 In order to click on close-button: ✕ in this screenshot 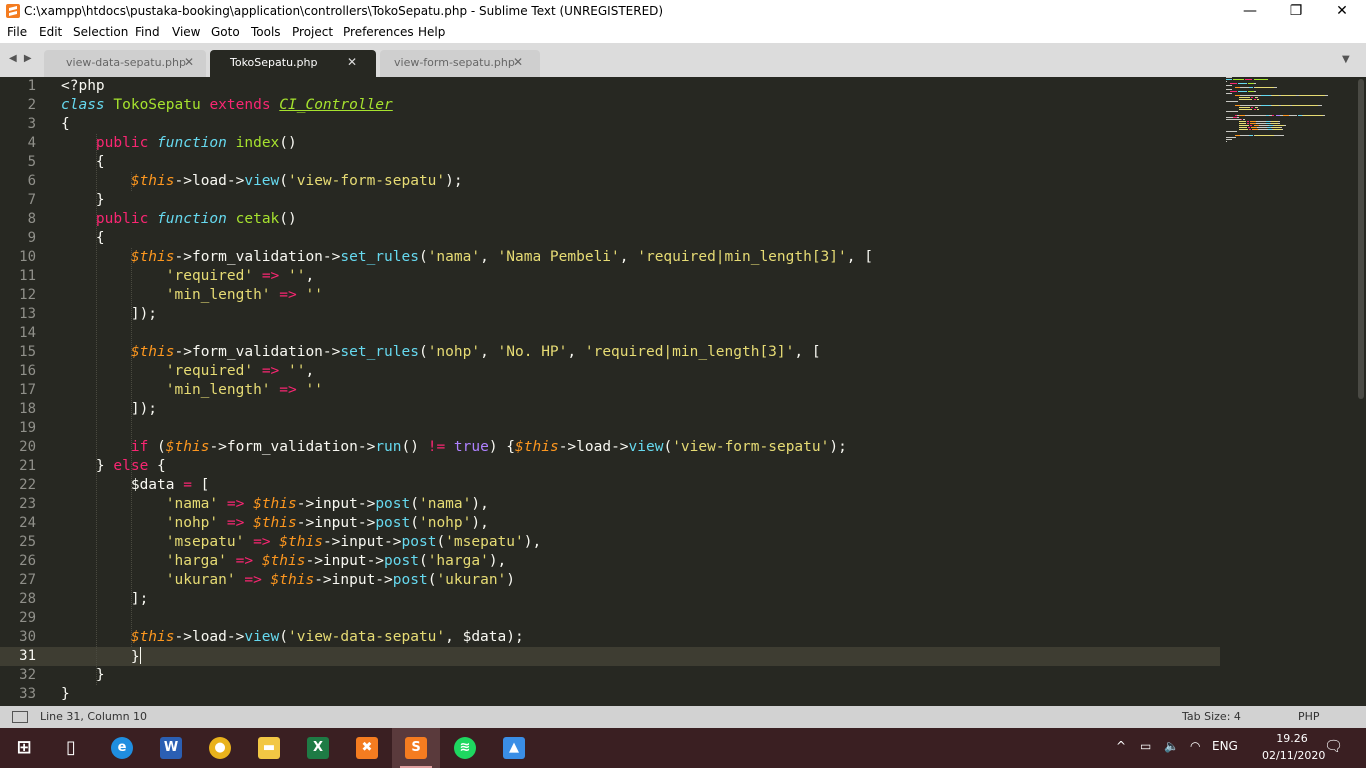, I will do `click(1342, 11)`.